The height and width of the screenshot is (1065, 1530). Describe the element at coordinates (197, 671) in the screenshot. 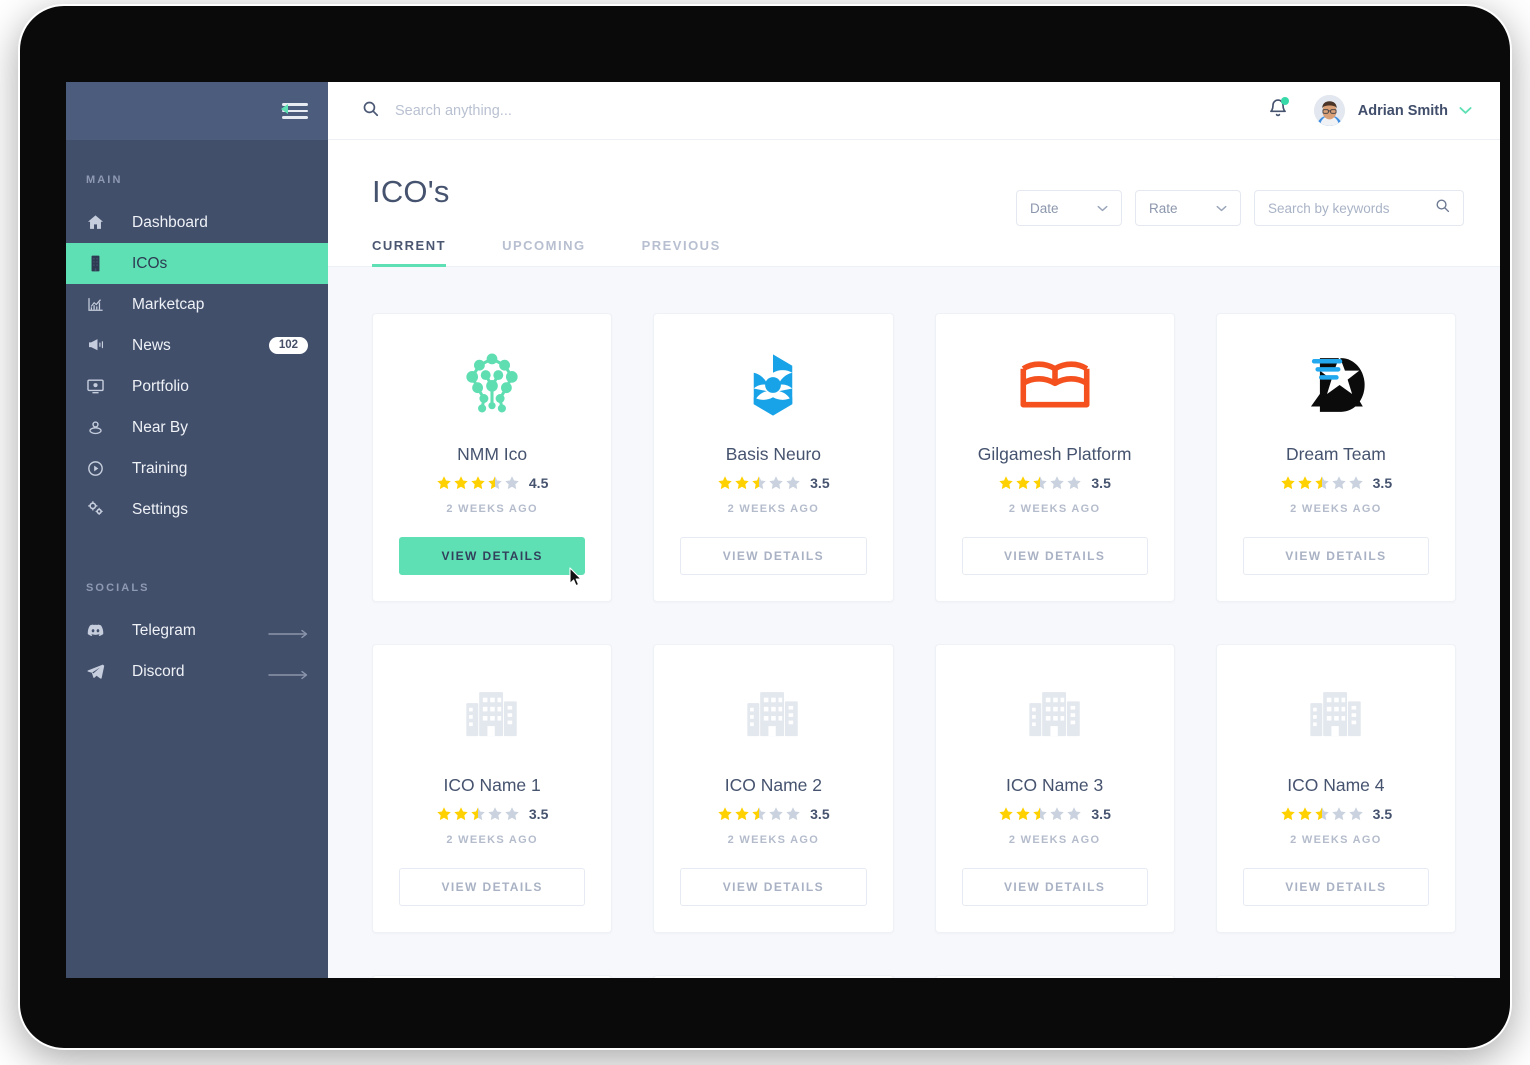

I see `sidebar-item-discord: Discord` at that location.